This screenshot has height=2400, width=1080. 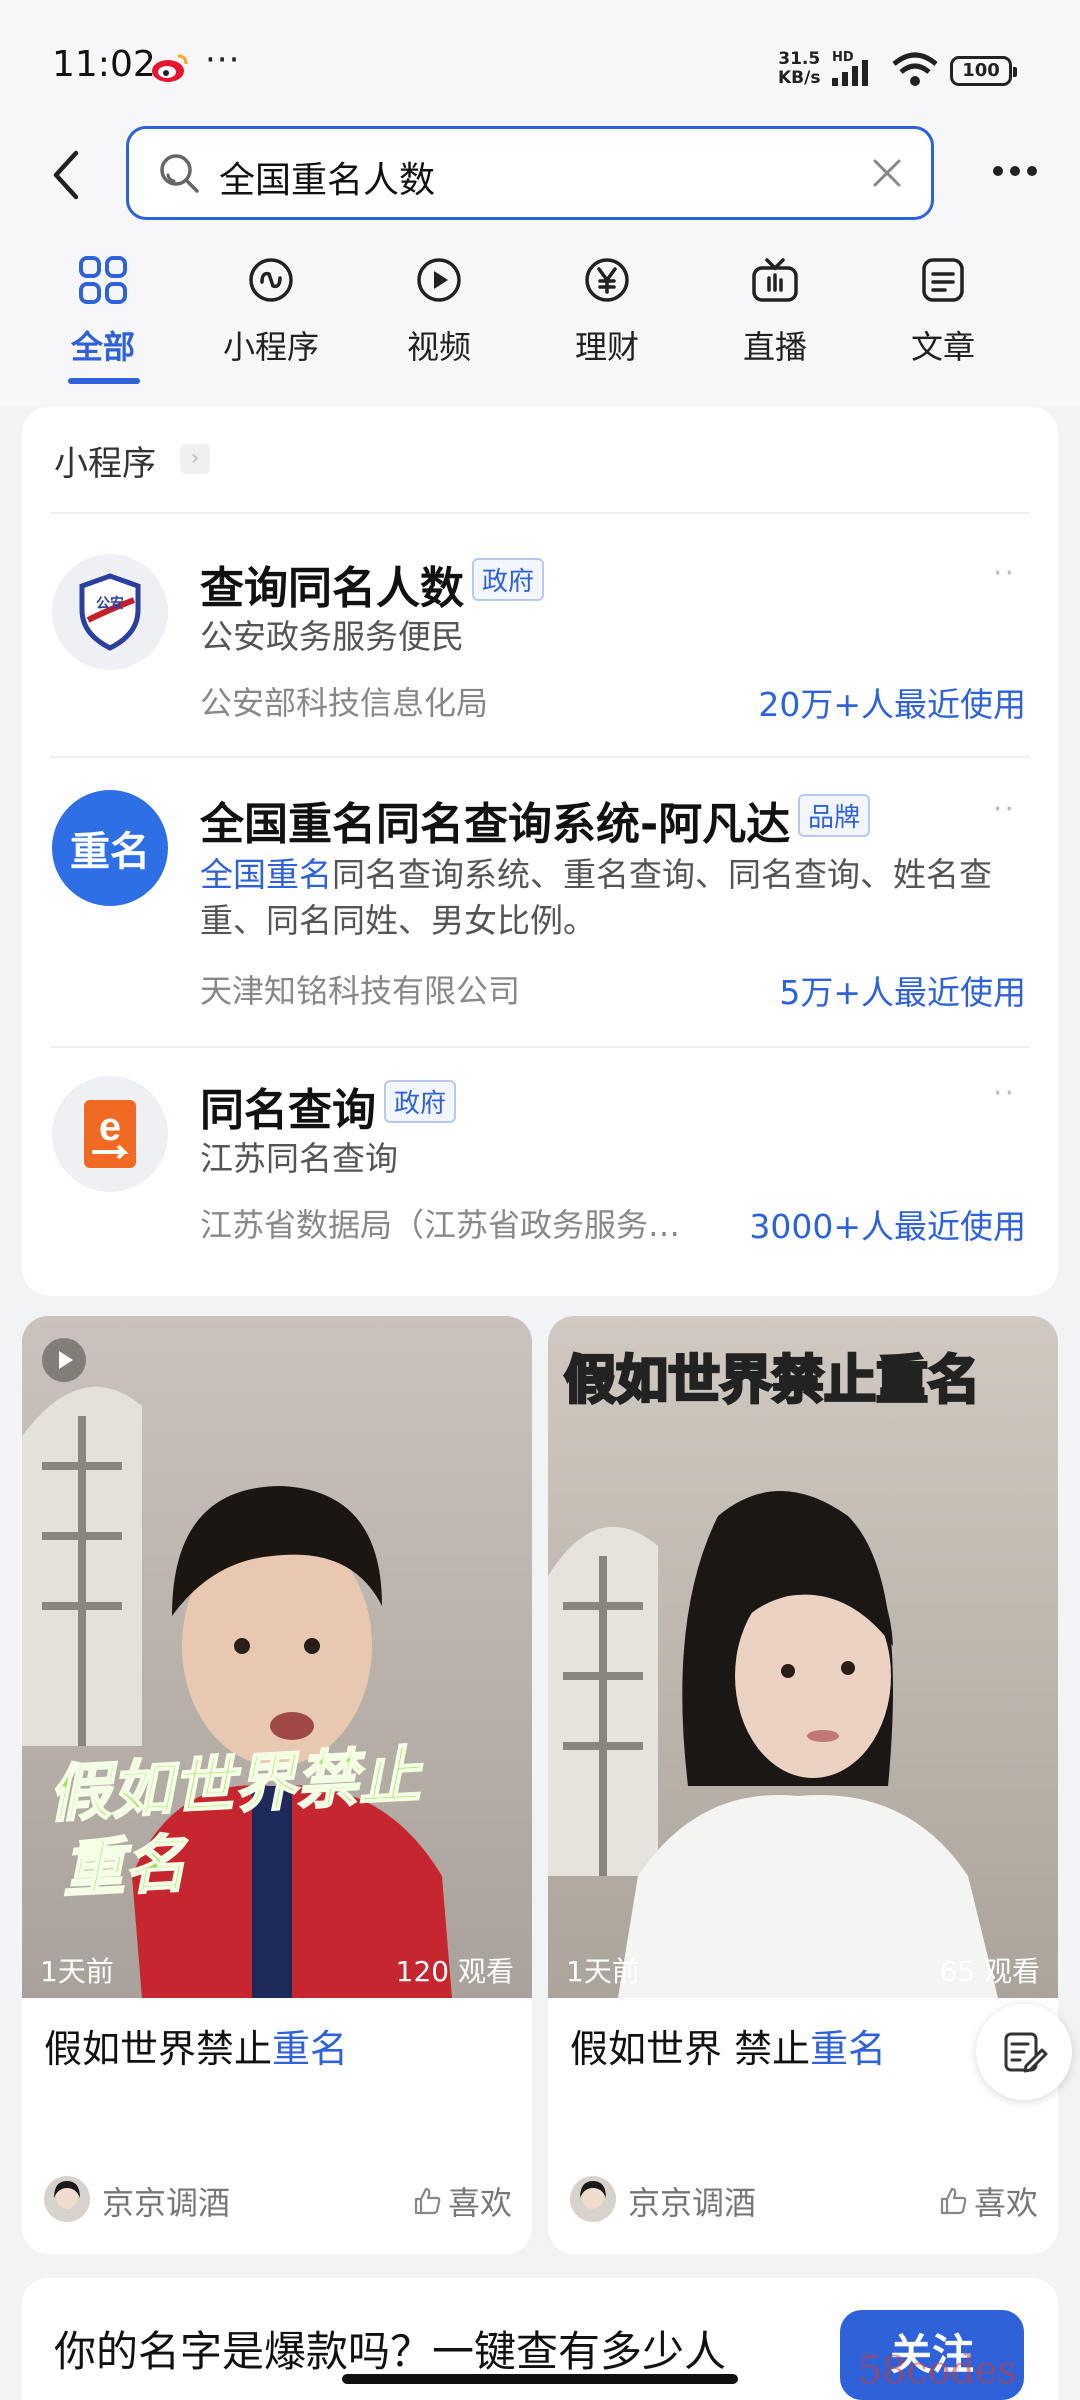 What do you see at coordinates (103, 310) in the screenshot?
I see `tab-all: 全部` at bounding box center [103, 310].